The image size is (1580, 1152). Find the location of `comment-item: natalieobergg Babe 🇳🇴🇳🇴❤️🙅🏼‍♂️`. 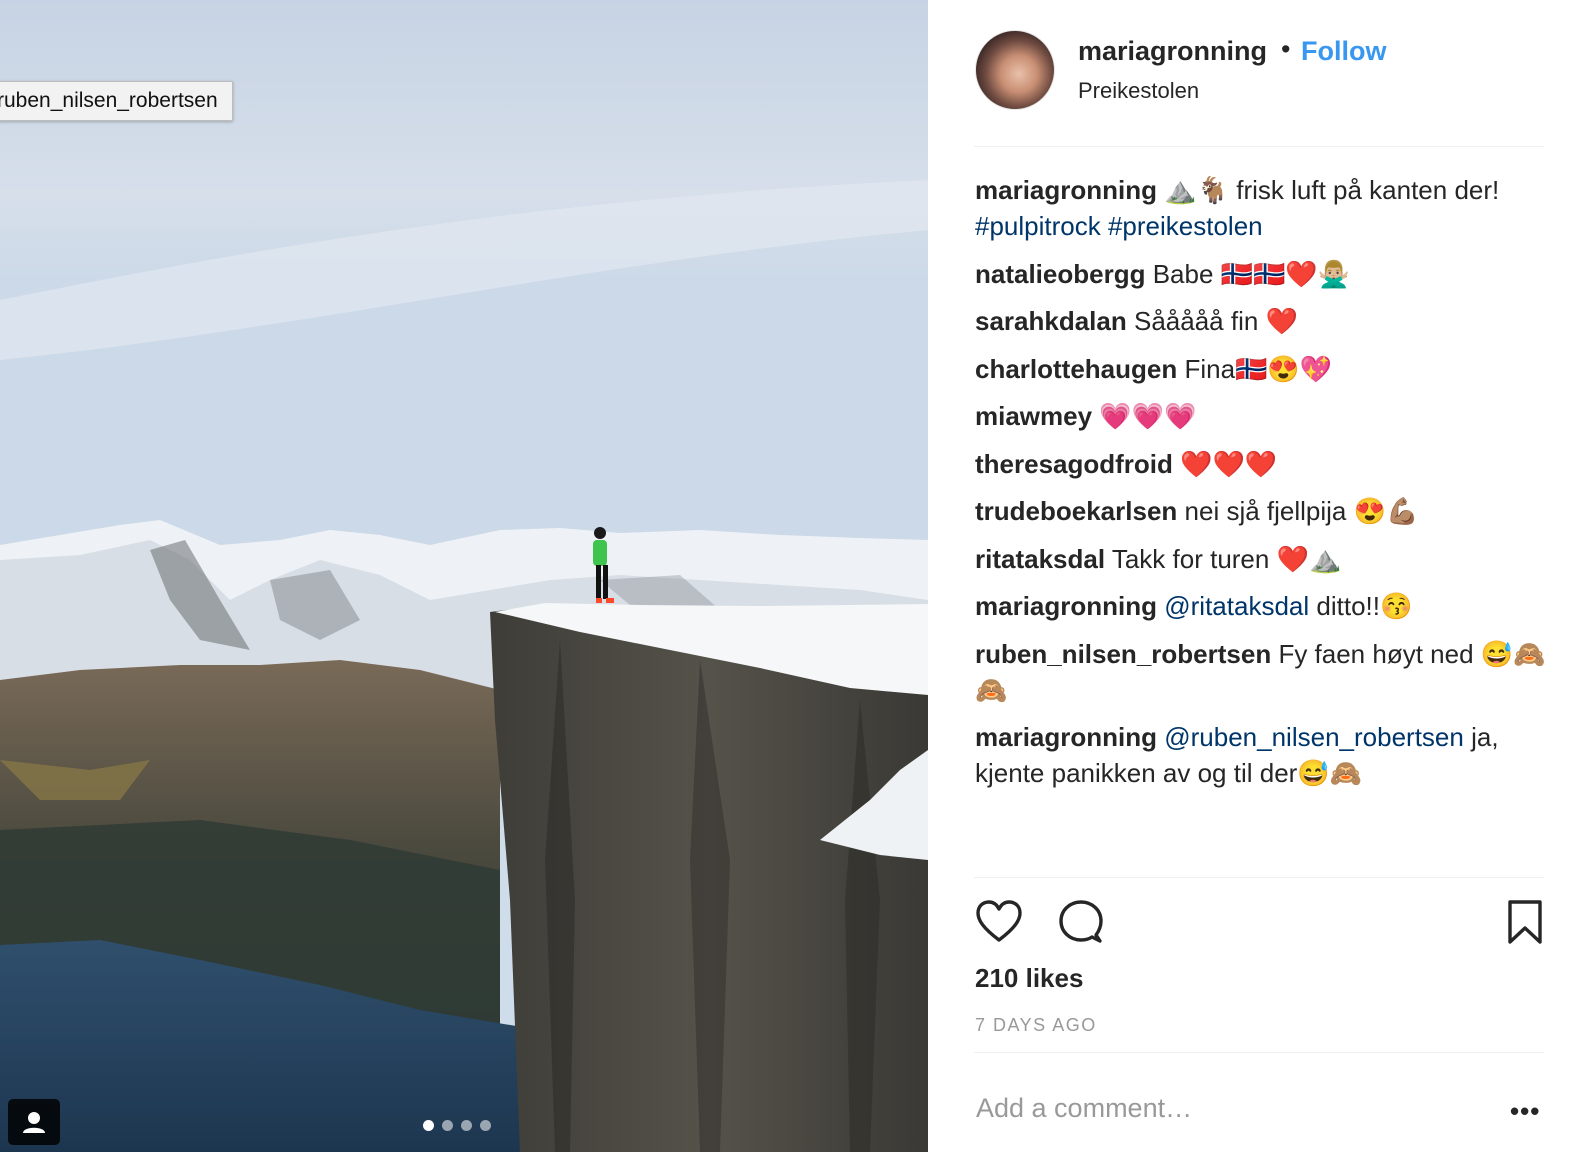

comment-item: natalieobergg Babe 🇳🇴🇳🇴❤️🙅🏼‍♂️ is located at coordinates (1262, 274).